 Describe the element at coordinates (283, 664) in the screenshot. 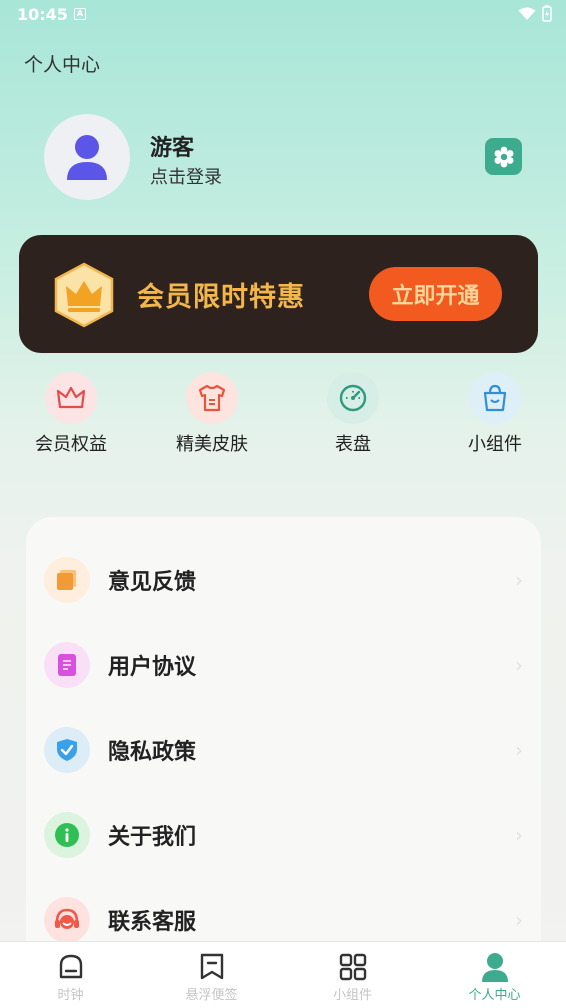

I see `menu-item-user-agreement: 用户协议 ›` at that location.